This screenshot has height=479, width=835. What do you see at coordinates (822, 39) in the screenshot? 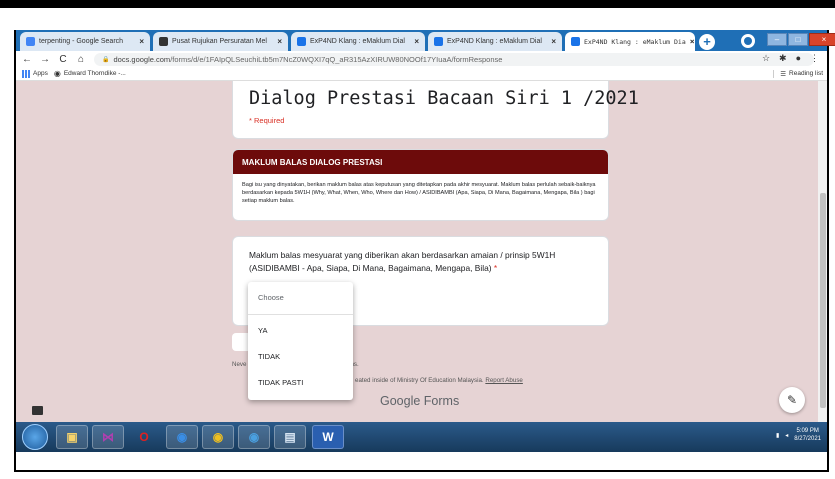
I see `window-close-button: ×` at bounding box center [822, 39].